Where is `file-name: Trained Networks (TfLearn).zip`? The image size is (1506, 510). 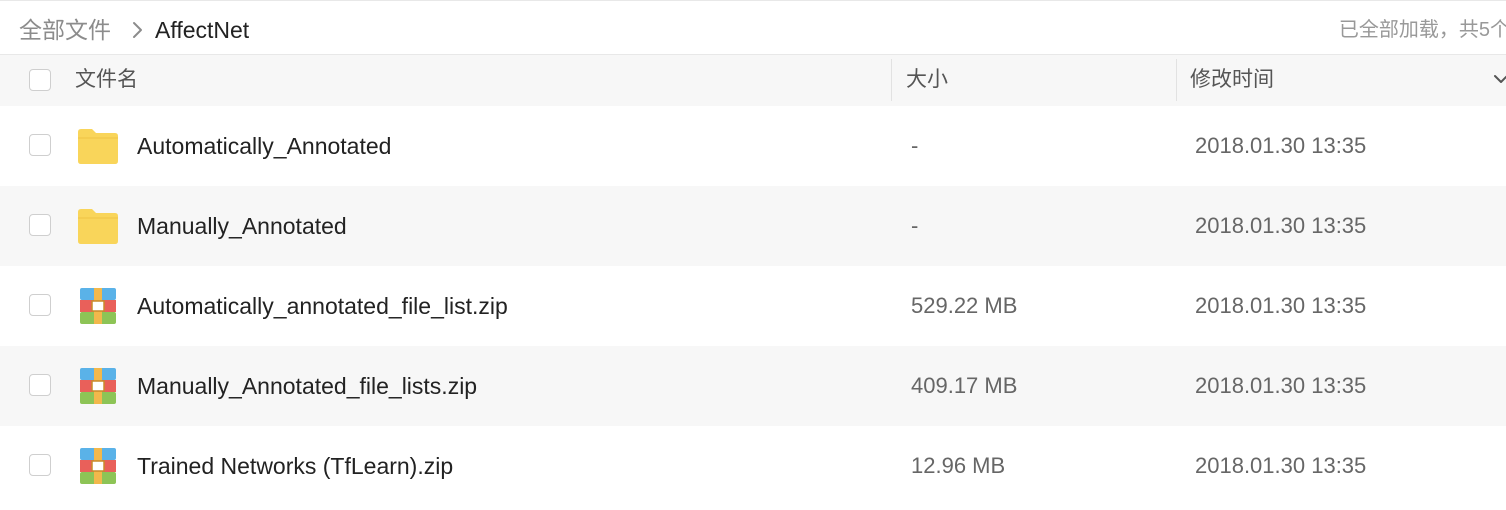 file-name: Trained Networks (TfLearn).zip is located at coordinates (295, 466).